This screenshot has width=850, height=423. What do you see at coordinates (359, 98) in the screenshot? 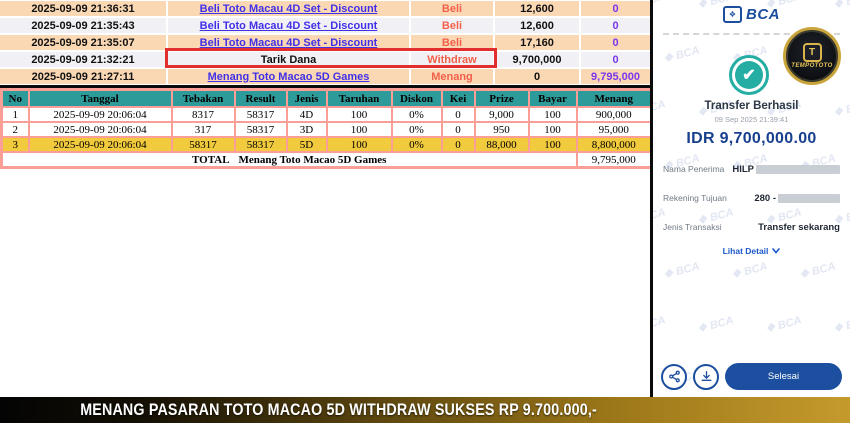
I see `bet-header-taruhan: Taruhan` at bounding box center [359, 98].